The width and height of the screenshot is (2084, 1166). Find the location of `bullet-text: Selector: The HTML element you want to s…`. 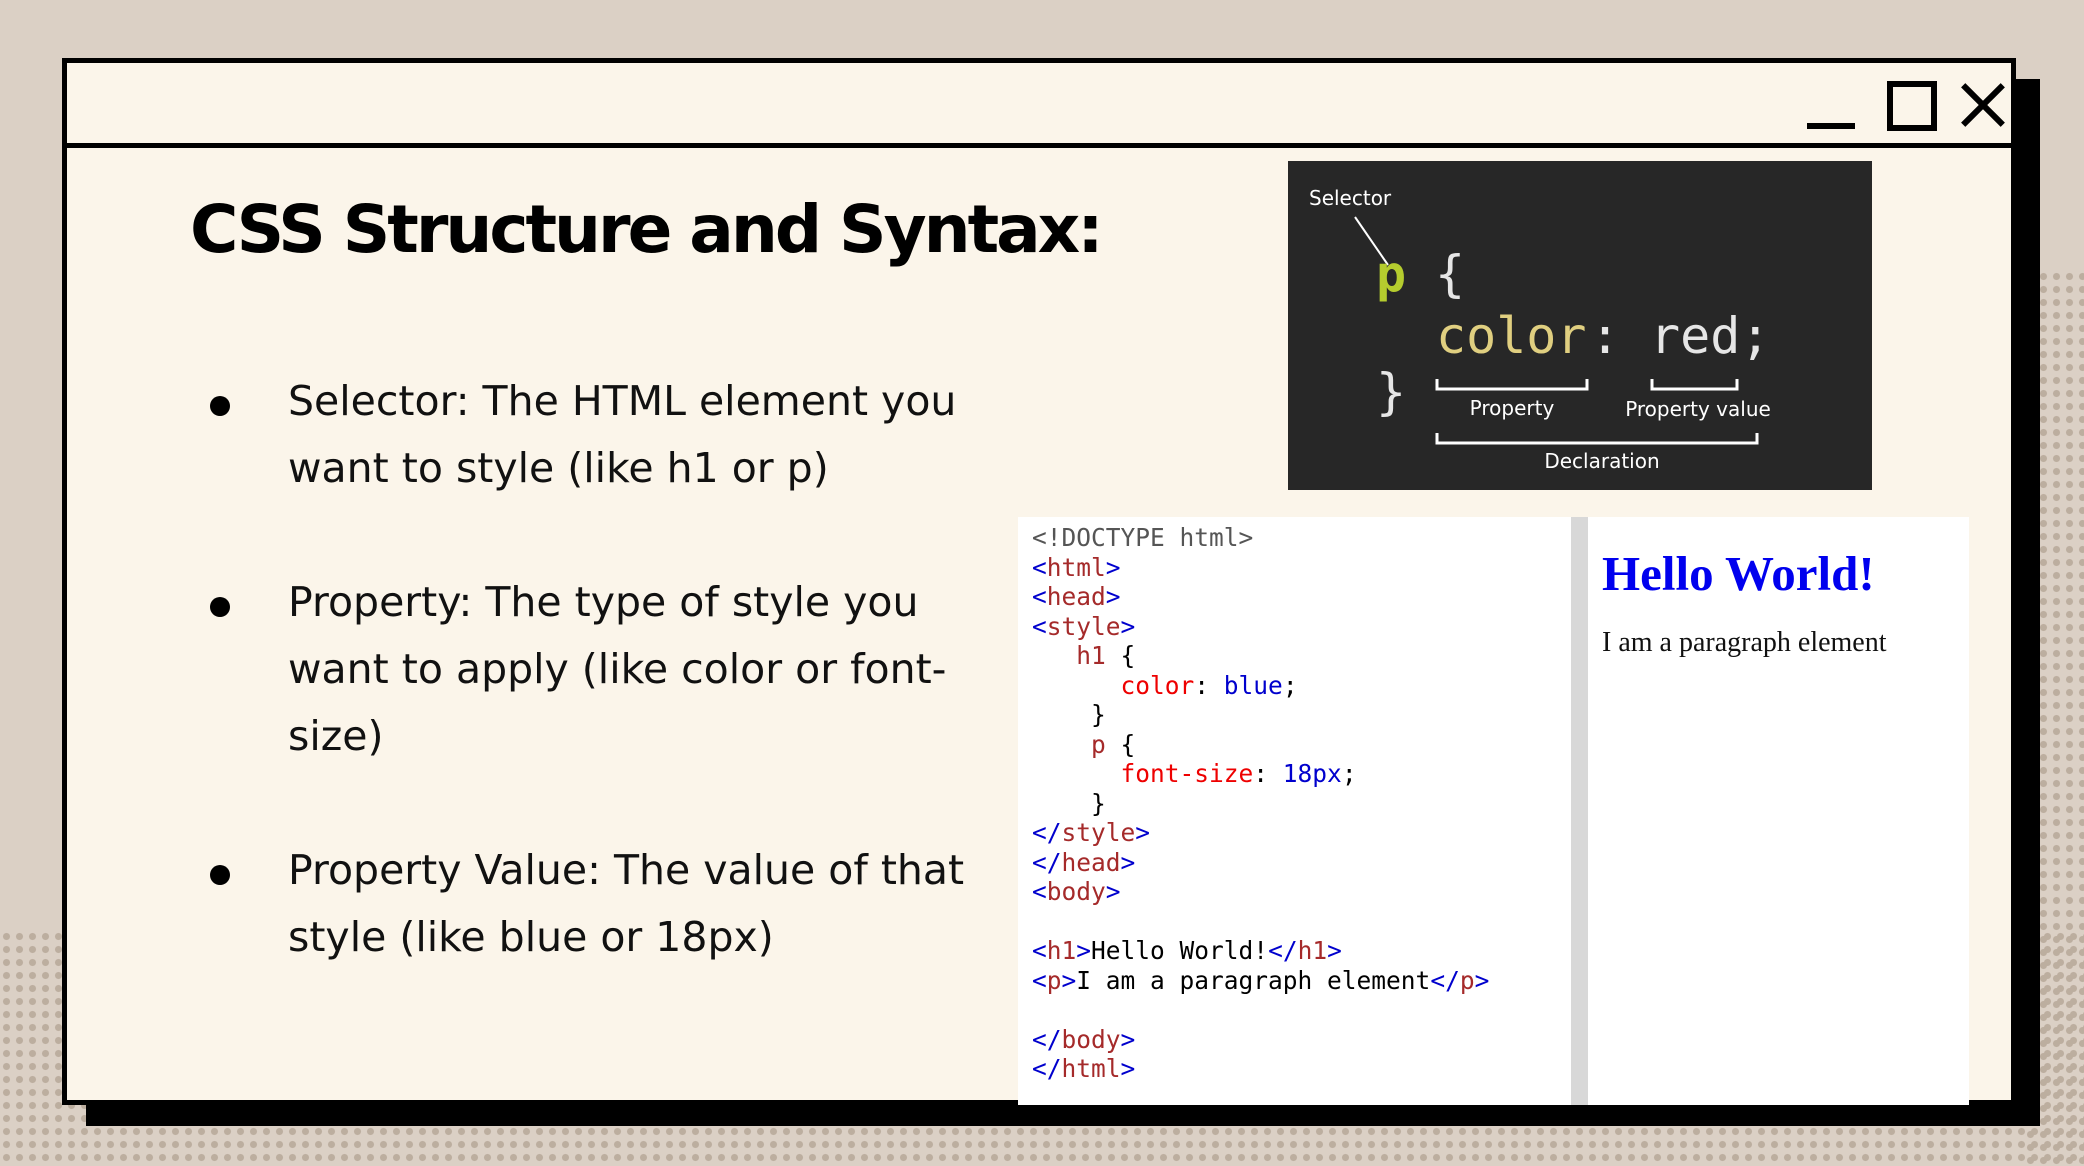

bullet-text: Selector: The HTML element you want to s… is located at coordinates (622, 434).